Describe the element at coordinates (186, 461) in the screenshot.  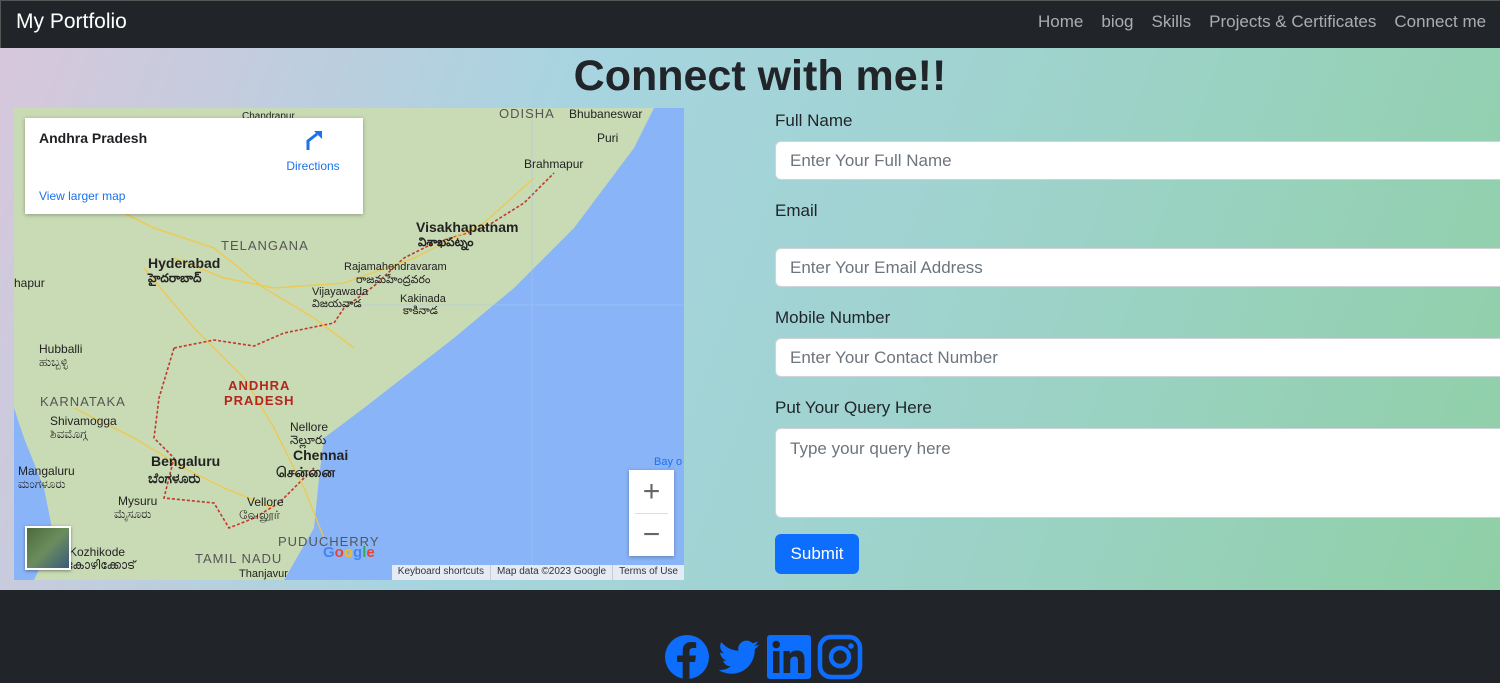
I see `map-label-bengaluru: Bengaluru` at that location.